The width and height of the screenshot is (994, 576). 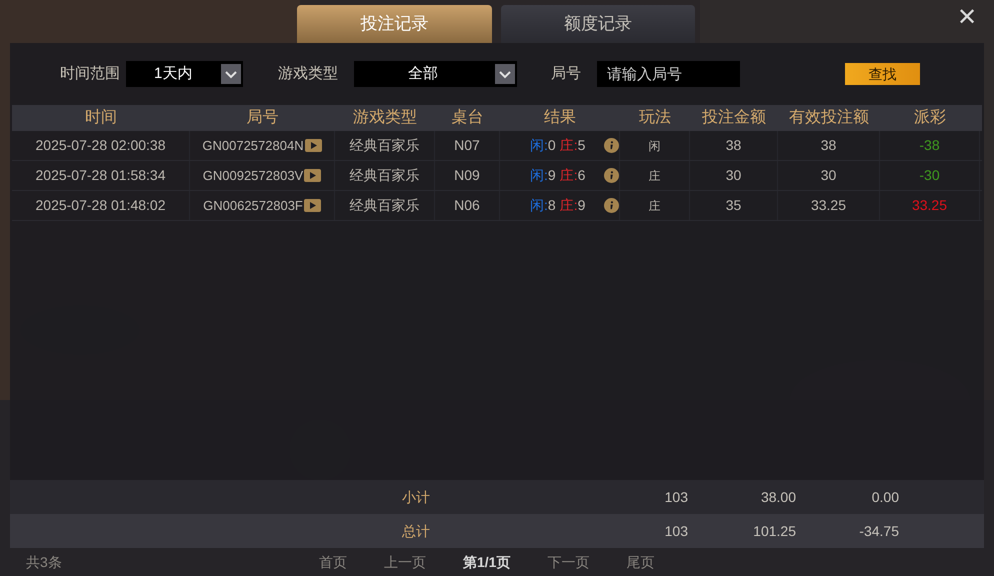 I want to click on prev-page-link: 上一页, so click(x=405, y=562).